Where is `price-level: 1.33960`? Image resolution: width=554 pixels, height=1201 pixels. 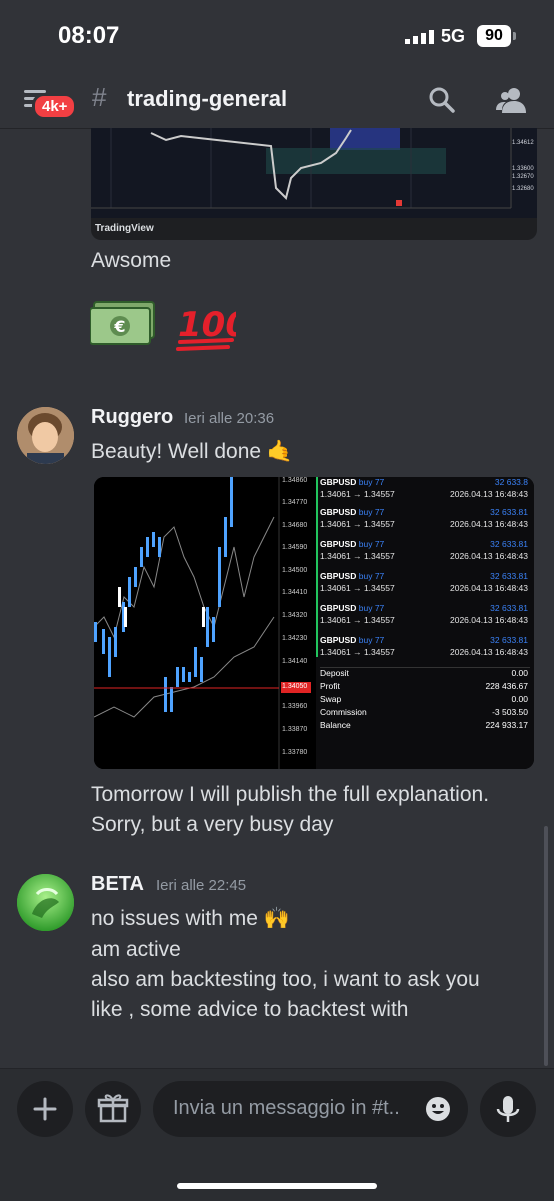 price-level: 1.33960 is located at coordinates (295, 706).